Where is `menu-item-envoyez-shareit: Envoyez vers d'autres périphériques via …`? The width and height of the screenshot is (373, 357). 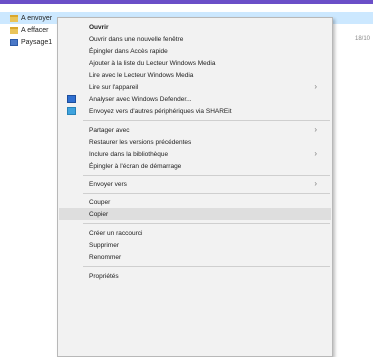 menu-item-envoyez-shareit: Envoyez vers d'autres périphériques via … is located at coordinates (195, 111).